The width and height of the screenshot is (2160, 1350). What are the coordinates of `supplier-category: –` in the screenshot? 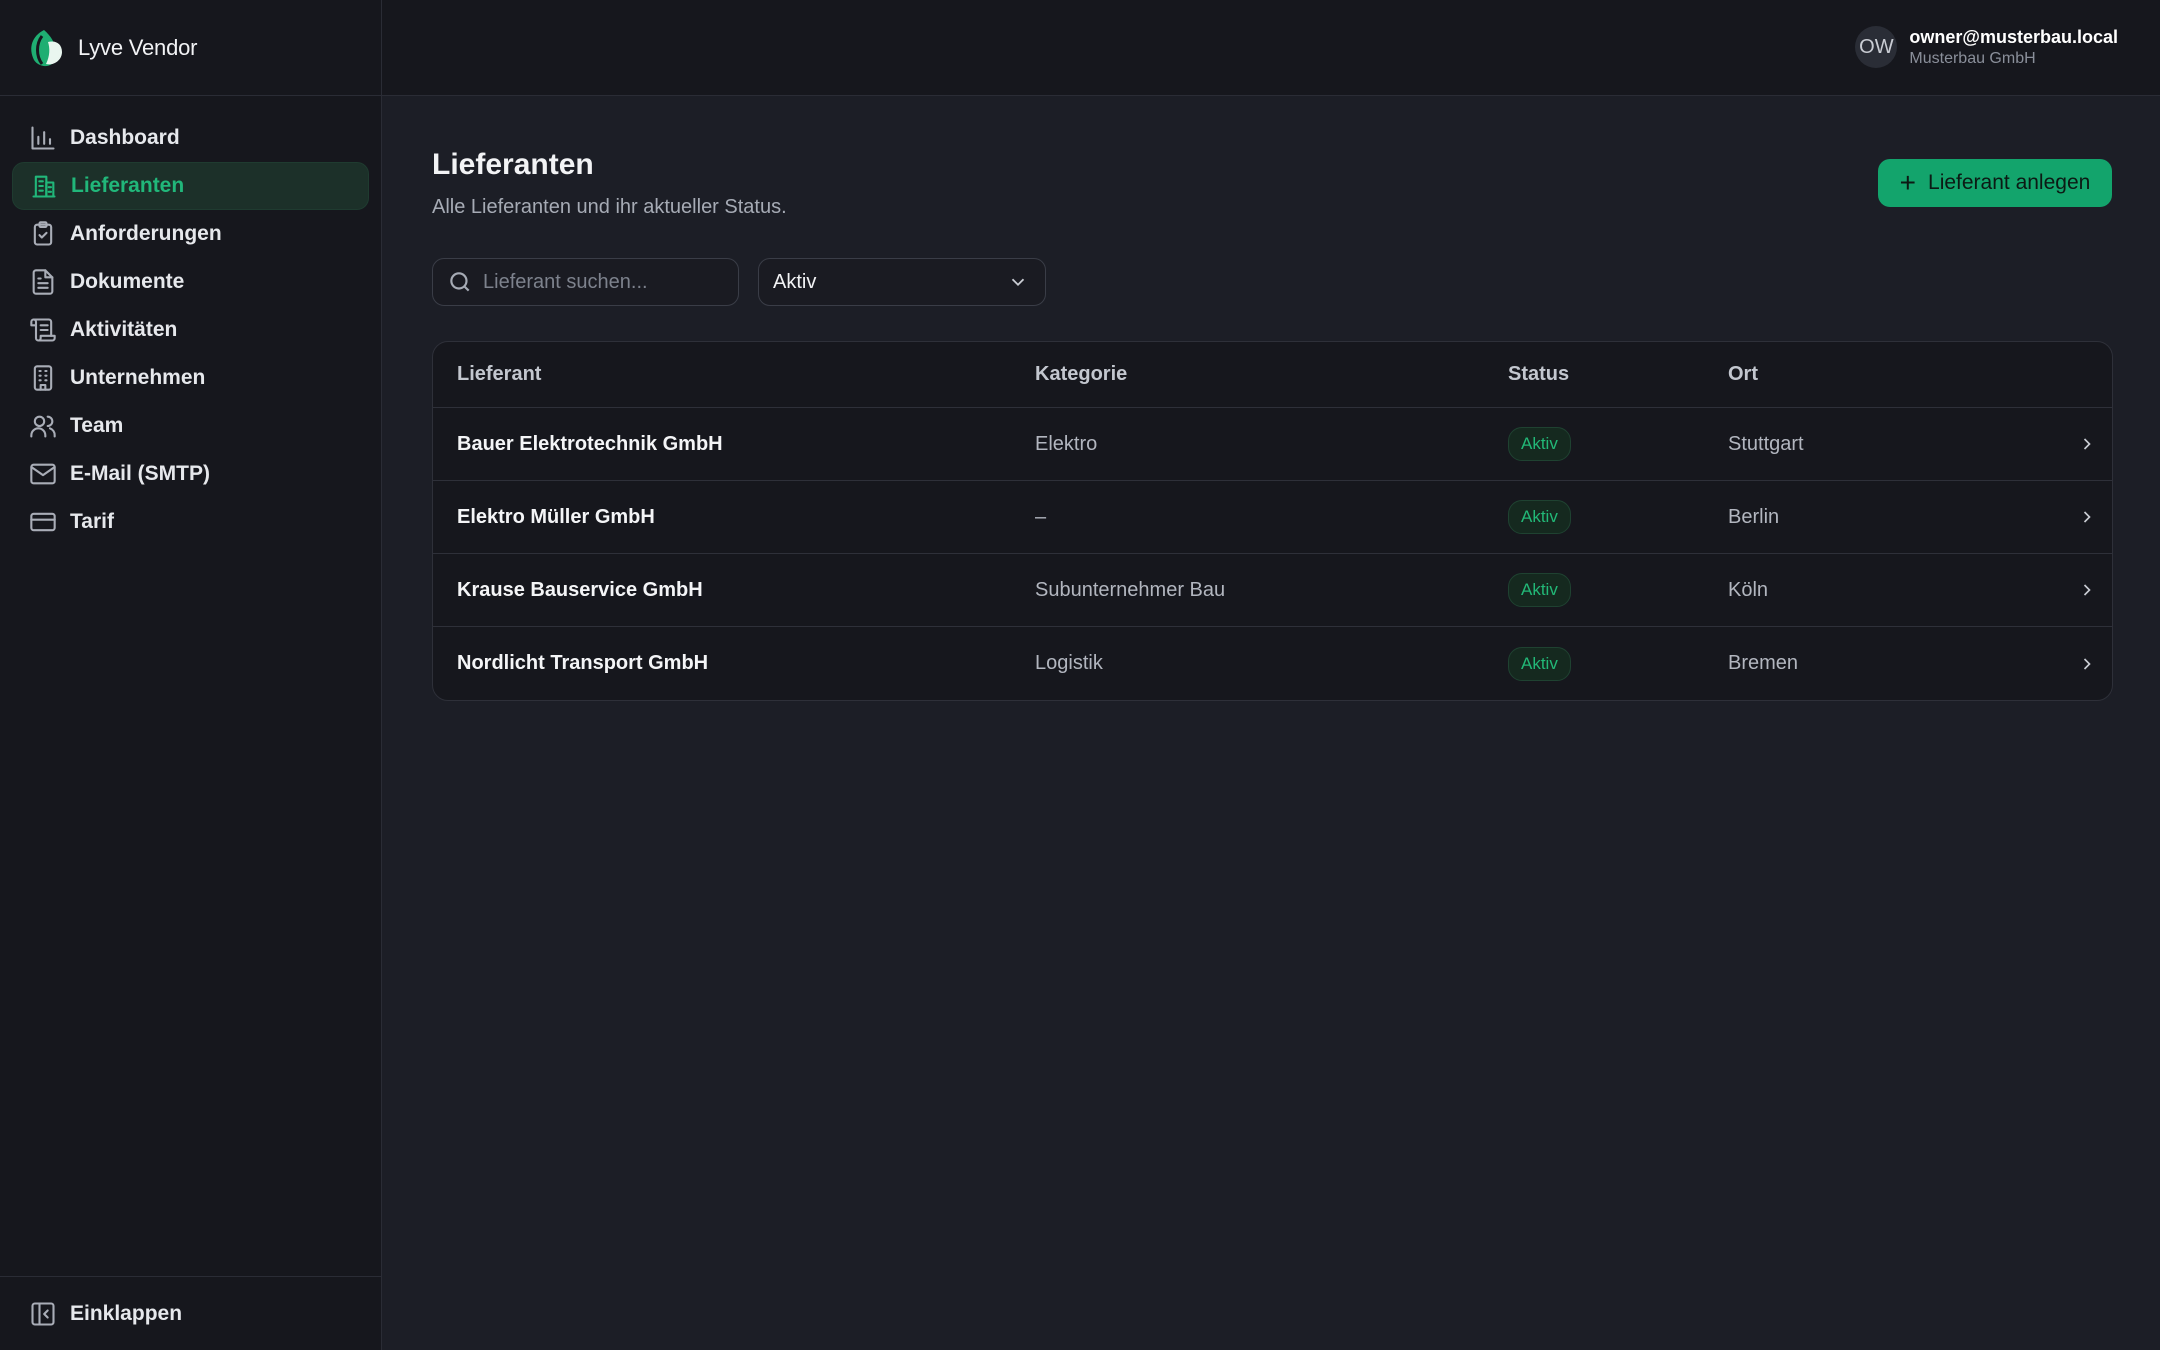 It's located at (1041, 516).